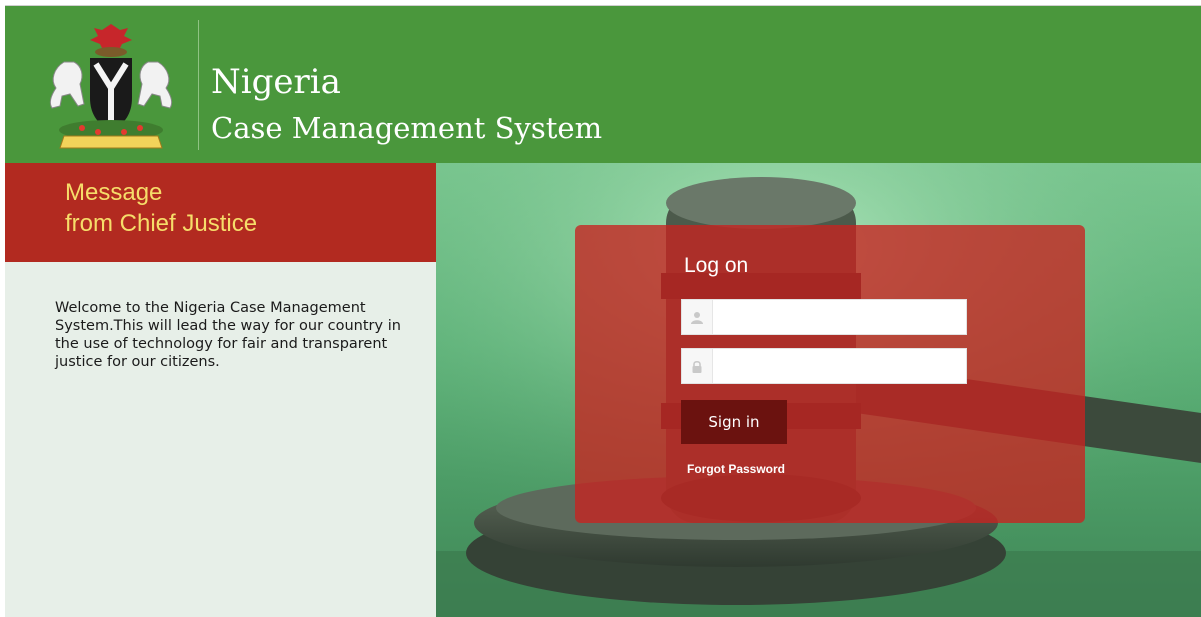 This screenshot has width=1201, height=617. I want to click on username-field, so click(824, 317).